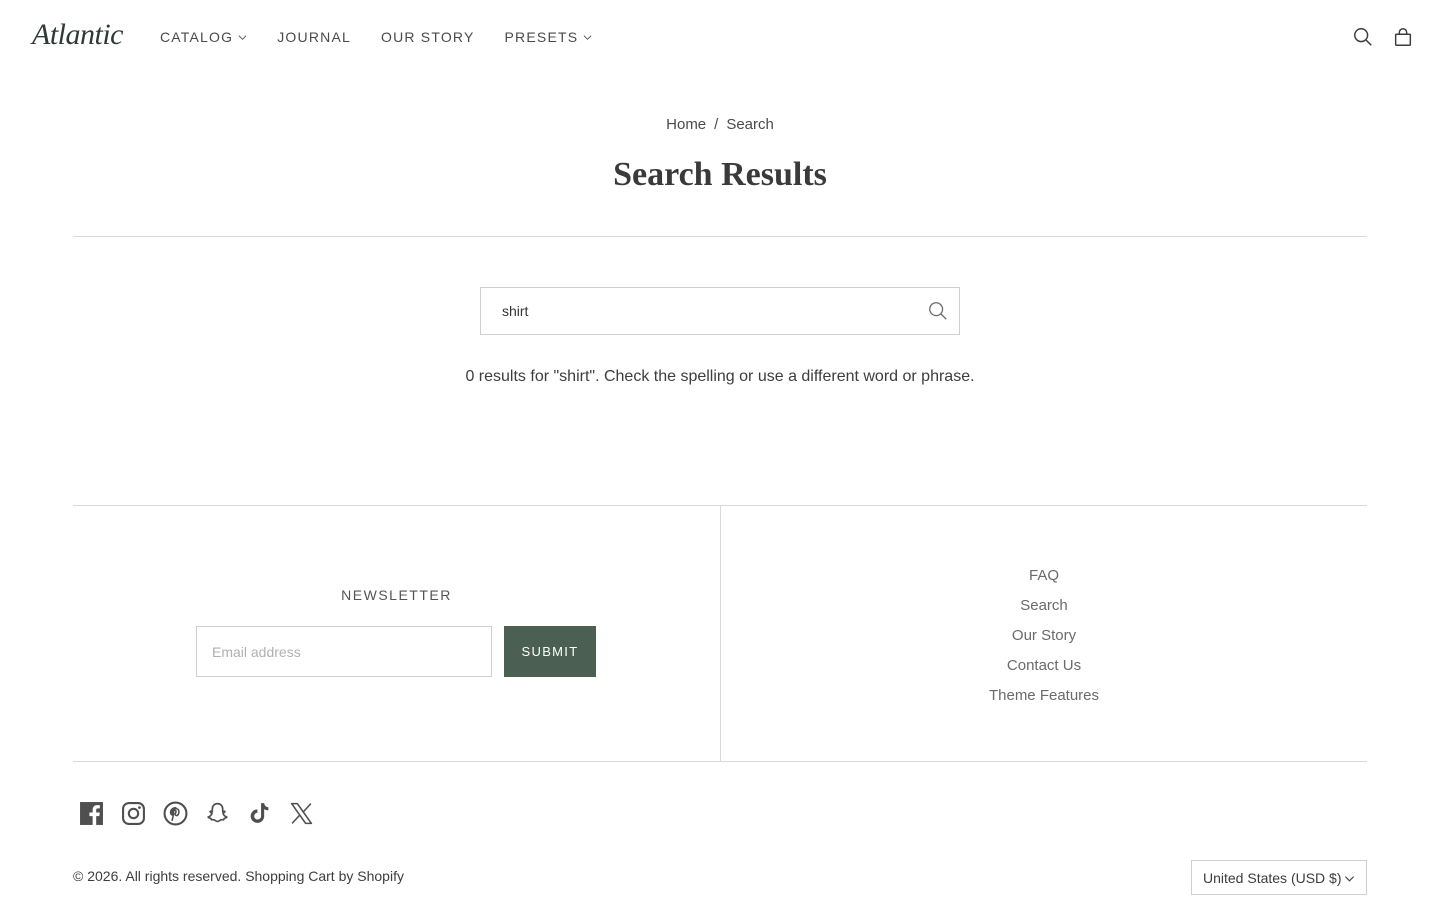 This screenshot has height=900, width=1440. I want to click on divider, so click(720, 236).